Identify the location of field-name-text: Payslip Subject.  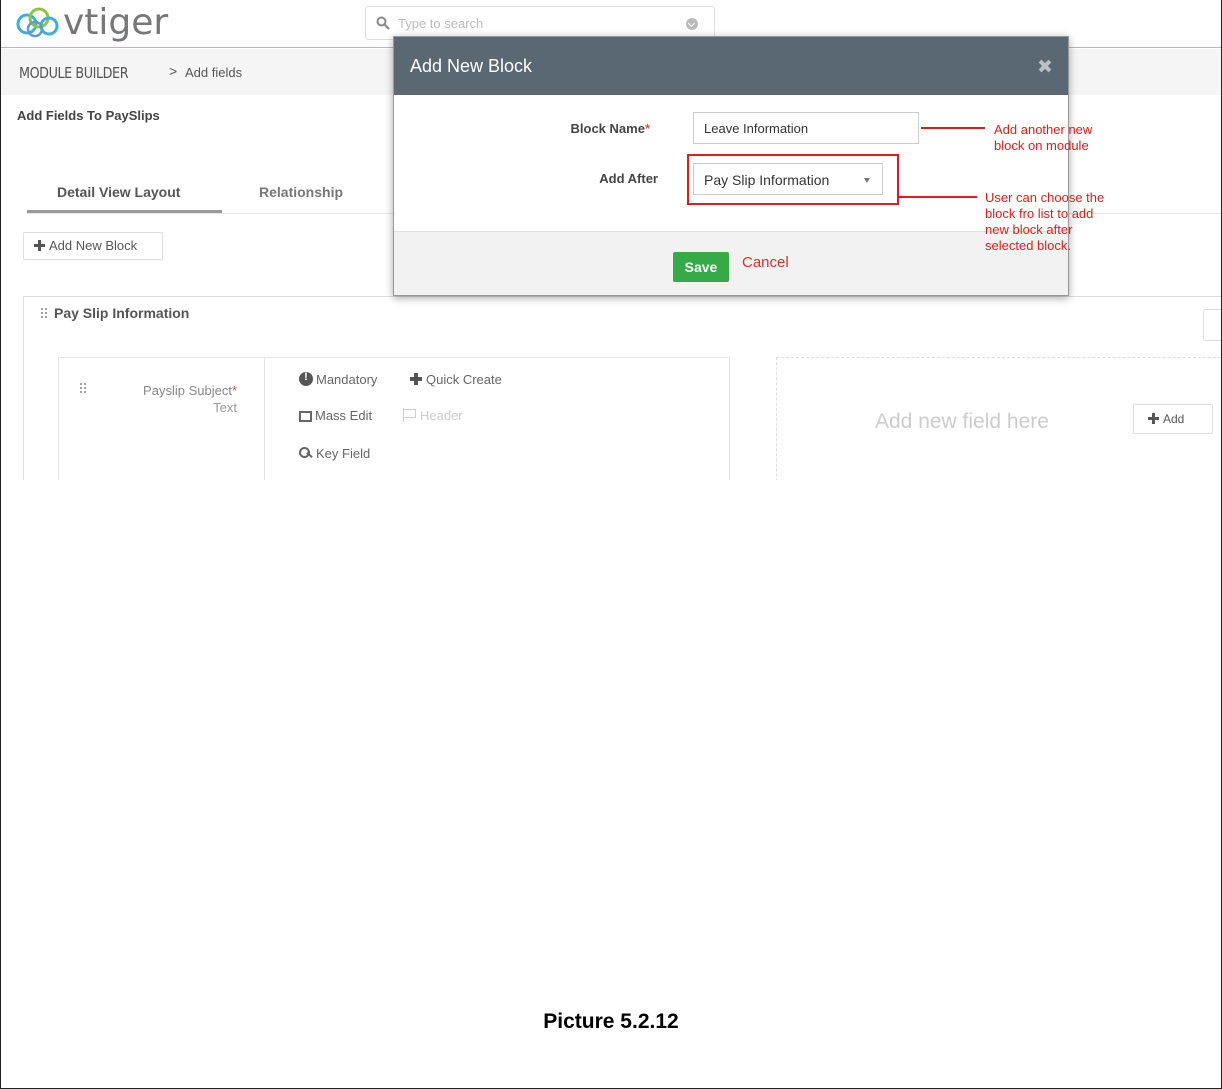
(187, 390).